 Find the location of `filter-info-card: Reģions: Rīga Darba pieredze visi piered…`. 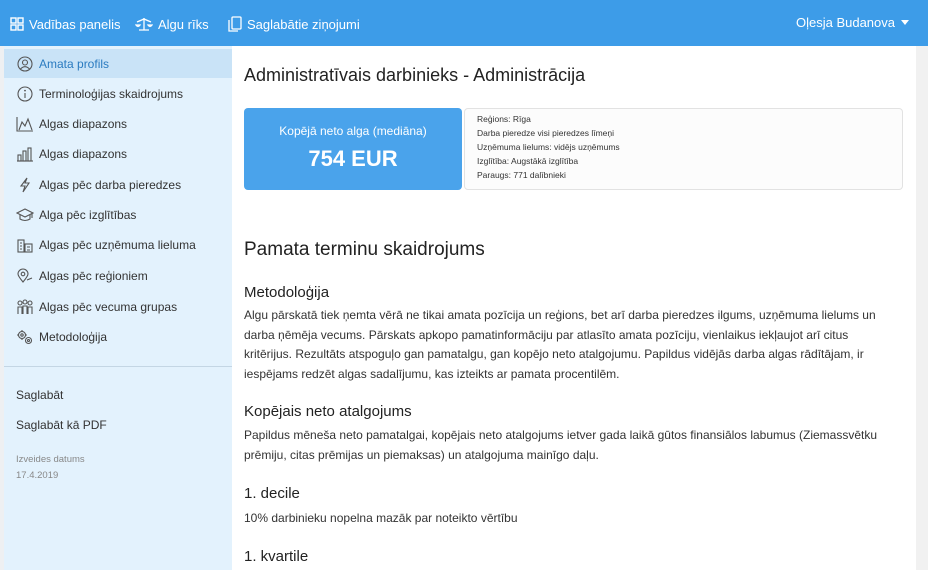

filter-info-card: Reģions: Rīga Darba pieredze visi piered… is located at coordinates (683, 149).